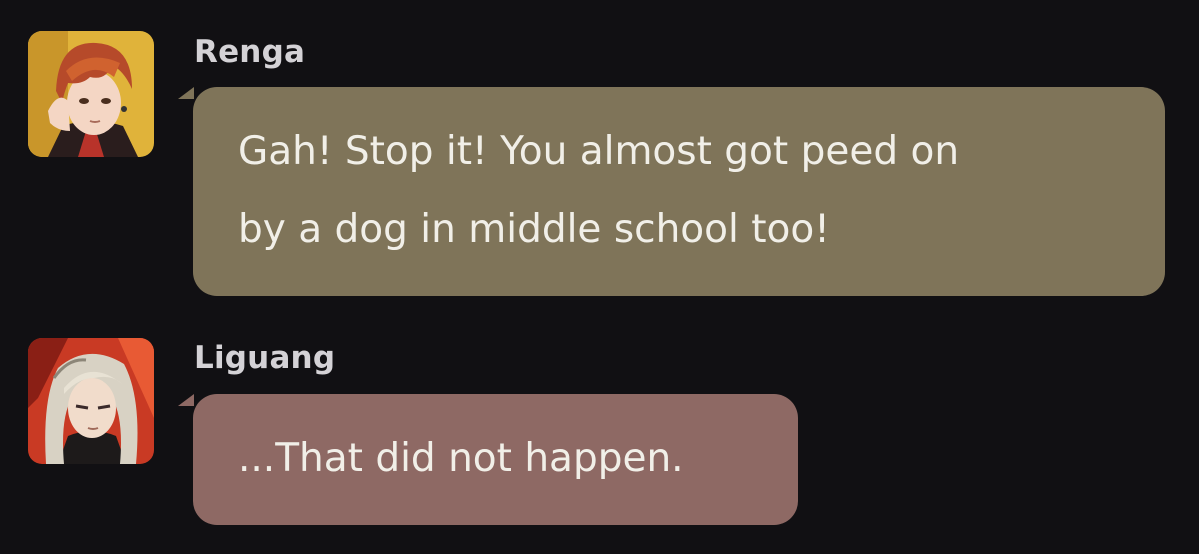  What do you see at coordinates (461, 458) in the screenshot?
I see `message-text-line: ...That did not happen.` at bounding box center [461, 458].